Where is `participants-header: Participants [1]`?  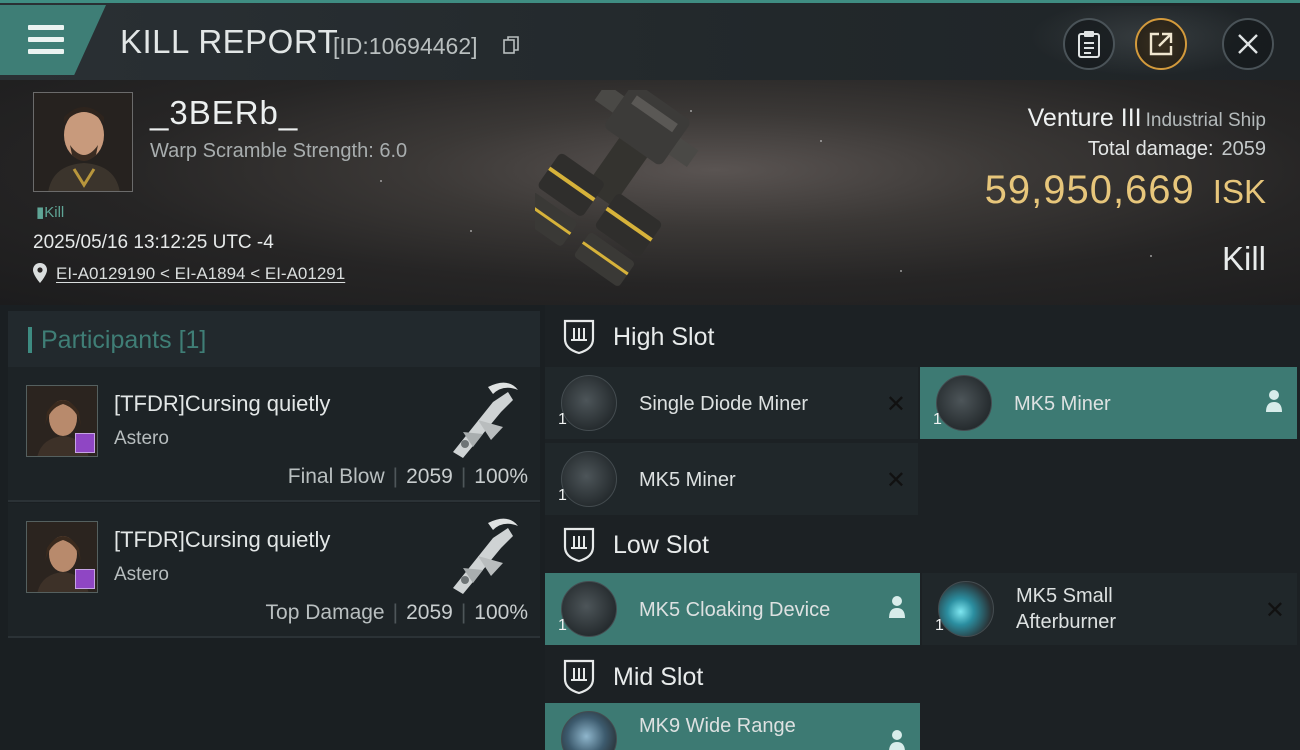 participants-header: Participants [1] is located at coordinates (274, 339).